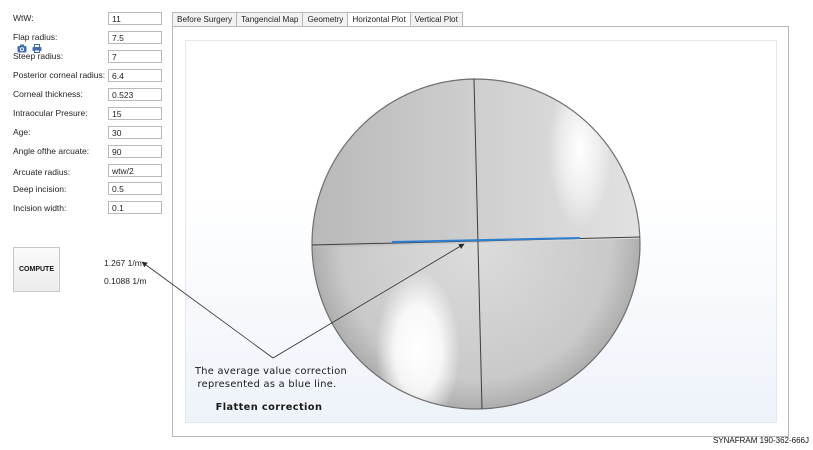  I want to click on annotation-line-2: represented as a blue line., so click(267, 384).